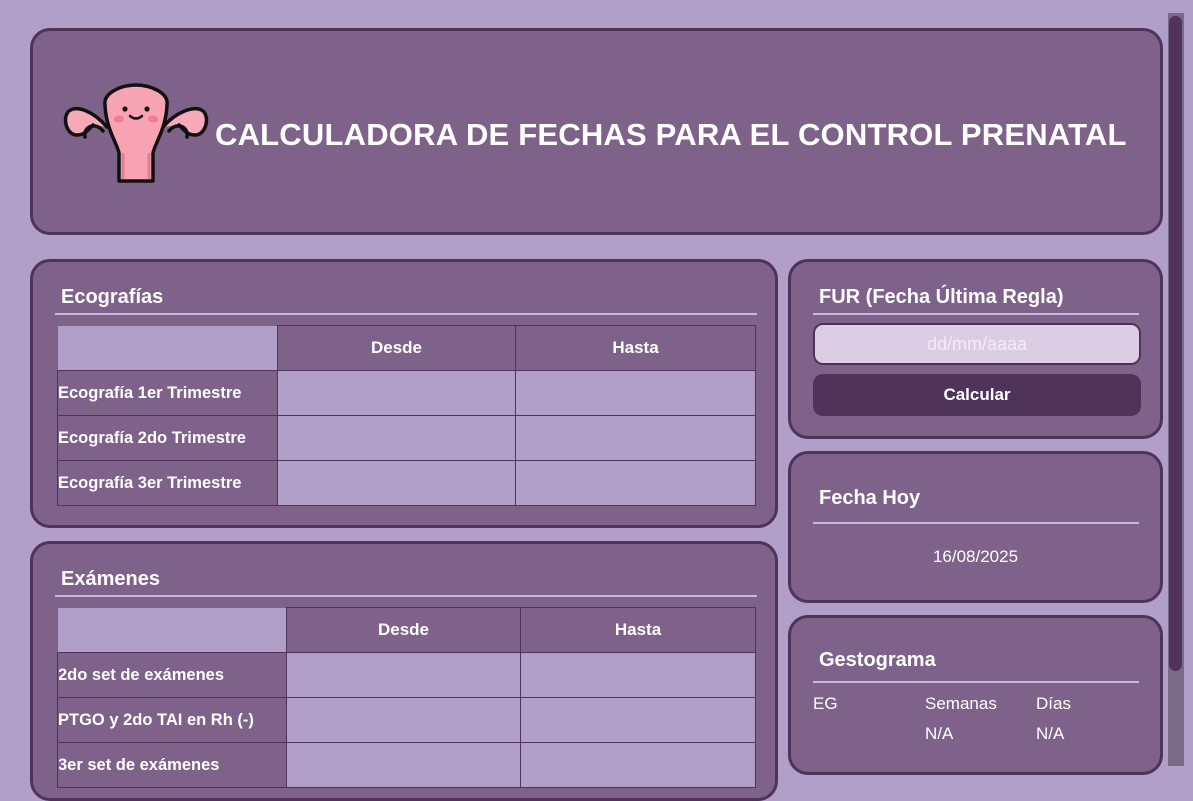  Describe the element at coordinates (977, 395) in the screenshot. I see `calculate-button: Calcular` at that location.